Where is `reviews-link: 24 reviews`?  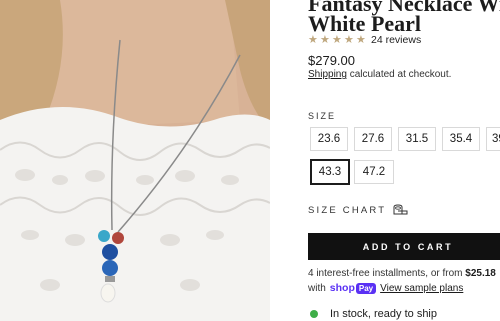
reviews-link: 24 reviews is located at coordinates (396, 40).